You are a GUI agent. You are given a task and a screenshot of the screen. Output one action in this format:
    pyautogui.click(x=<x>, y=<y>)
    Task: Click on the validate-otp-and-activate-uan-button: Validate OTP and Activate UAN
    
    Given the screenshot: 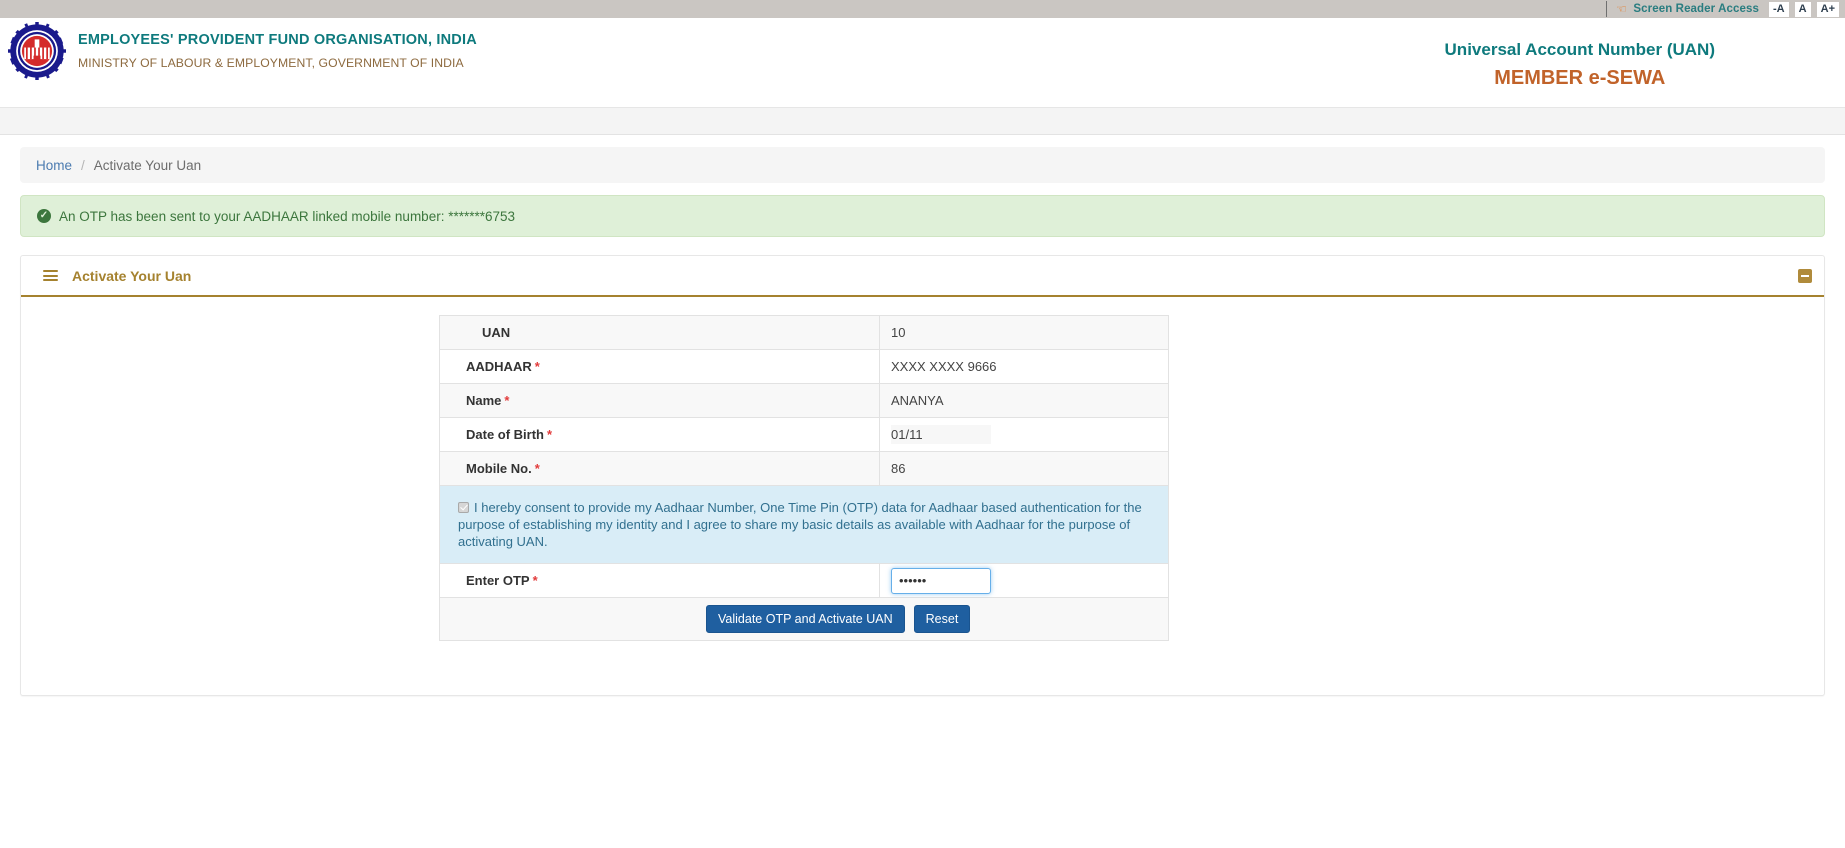 What is the action you would take?
    pyautogui.click(x=805, y=619)
    